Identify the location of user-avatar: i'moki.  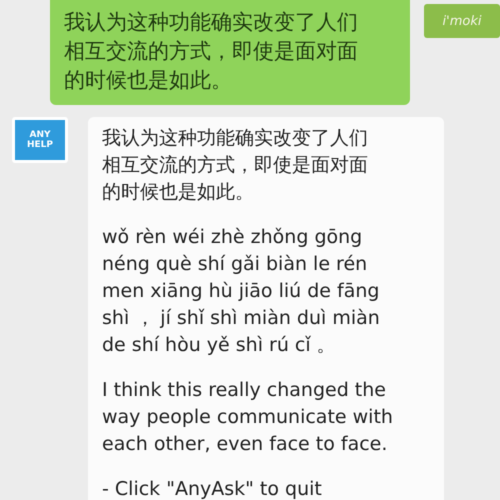
(462, 21).